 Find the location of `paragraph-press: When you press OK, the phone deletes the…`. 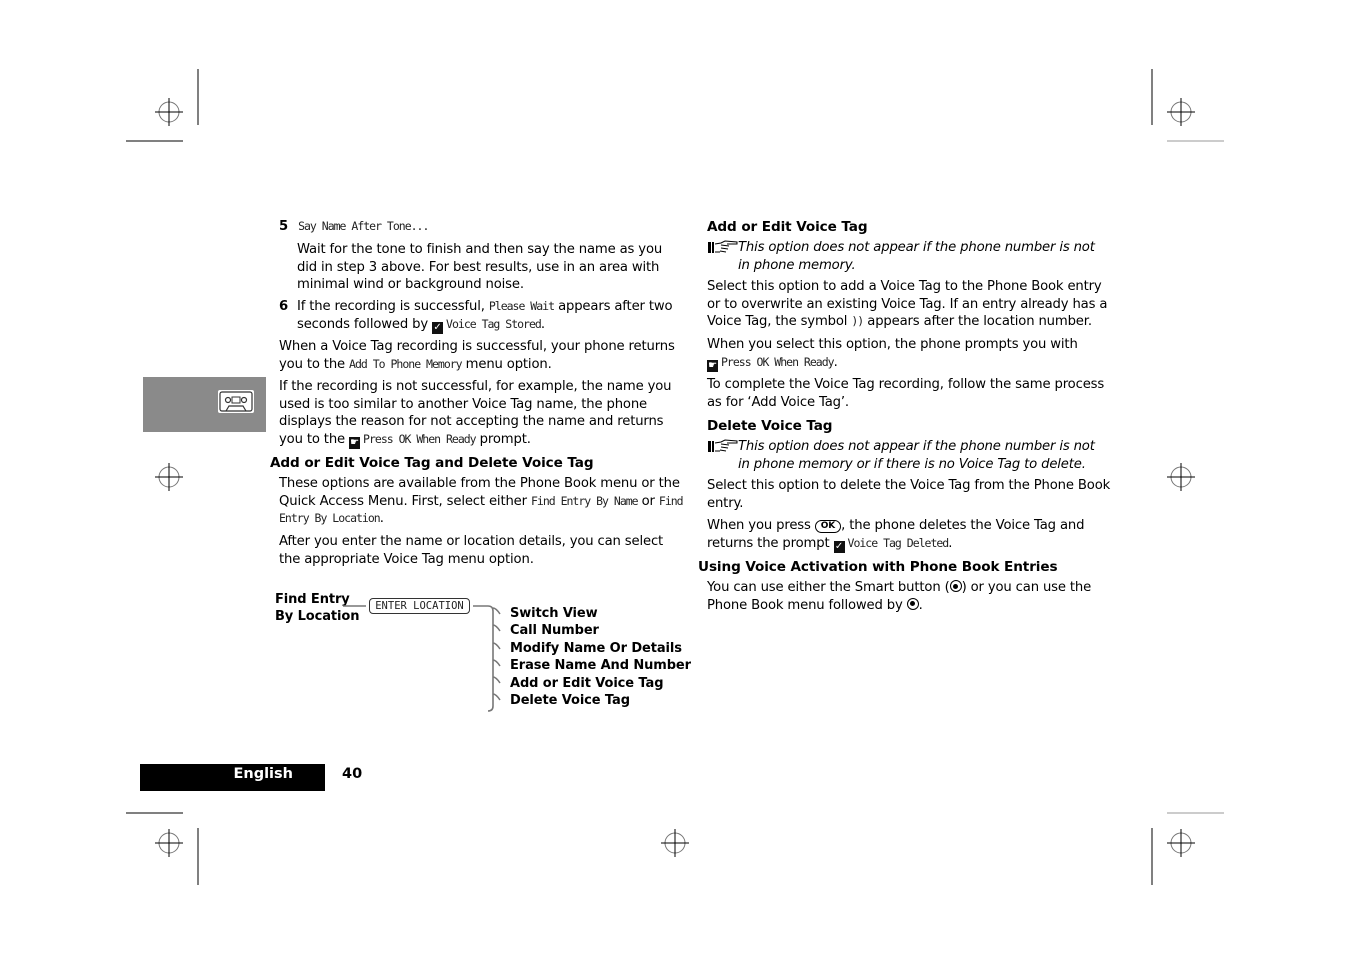

paragraph-press: When you press OK, the phone deletes the… is located at coordinates (896, 535).